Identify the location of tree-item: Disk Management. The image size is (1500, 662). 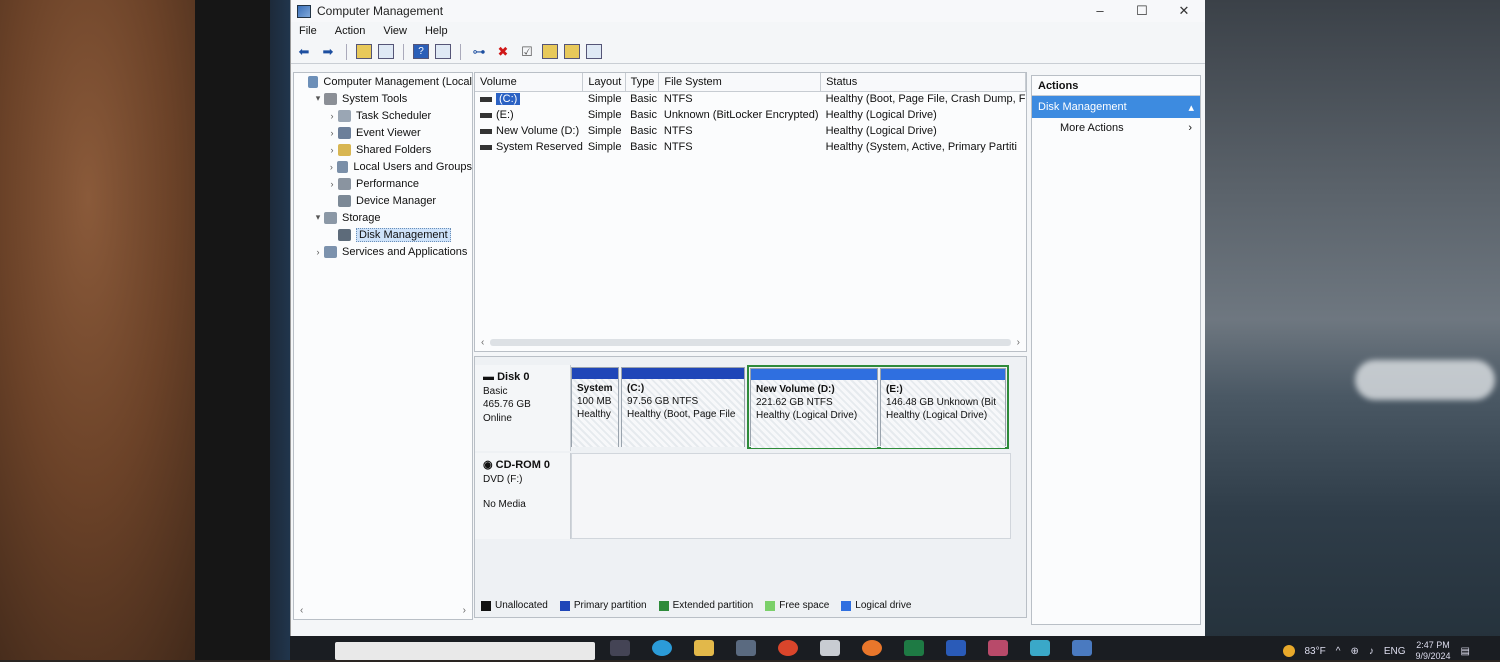
(383, 234).